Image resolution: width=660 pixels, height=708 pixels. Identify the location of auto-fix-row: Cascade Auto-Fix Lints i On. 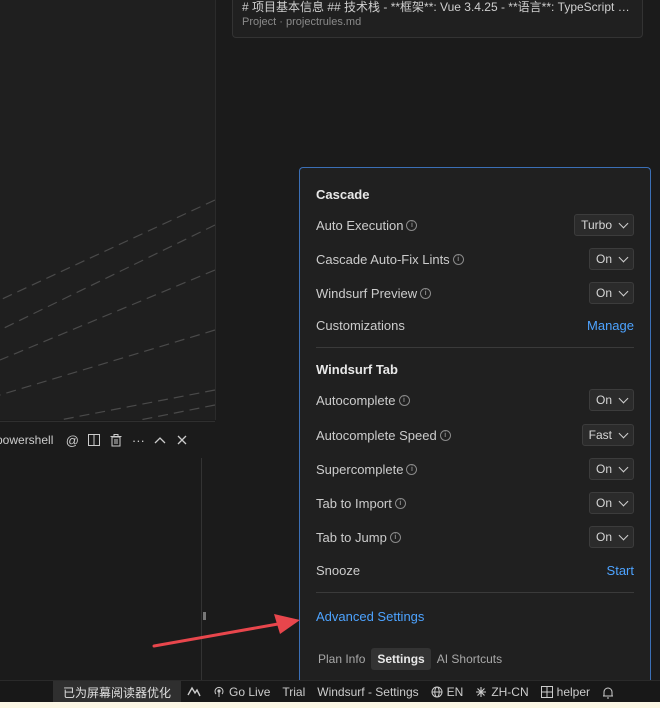
(475, 259).